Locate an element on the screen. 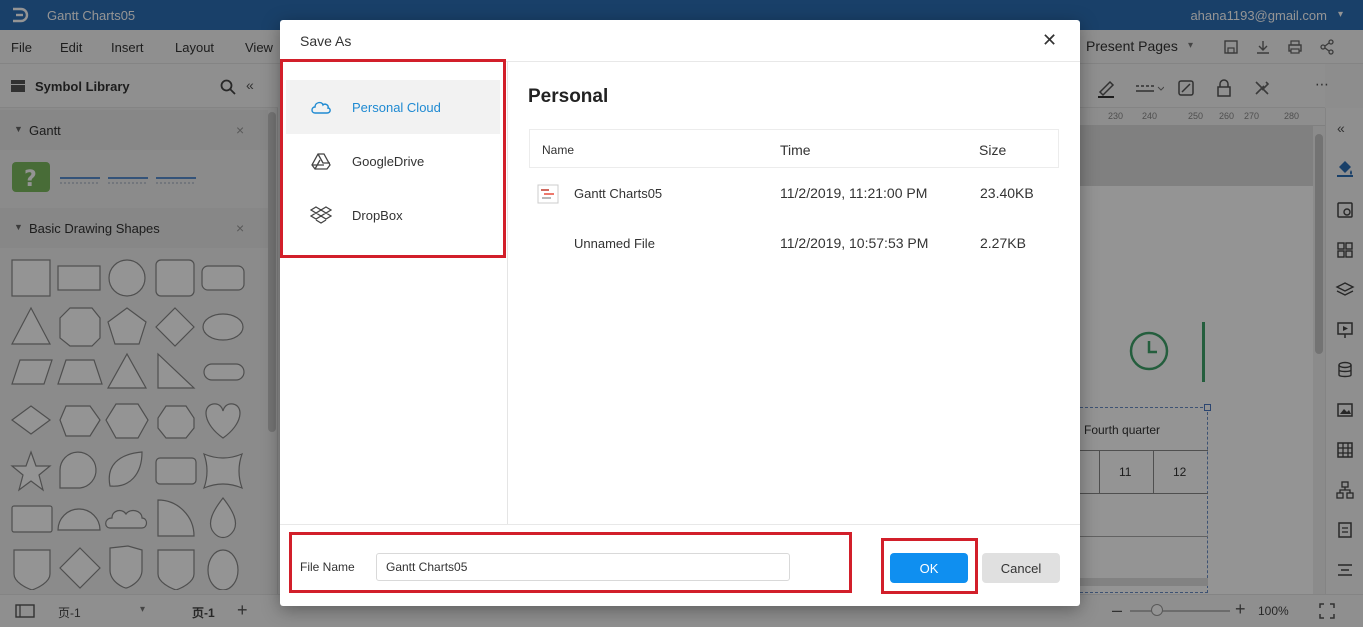 The image size is (1363, 627). file-time: 11/2/2019, 10:57:53 PM is located at coordinates (854, 243).